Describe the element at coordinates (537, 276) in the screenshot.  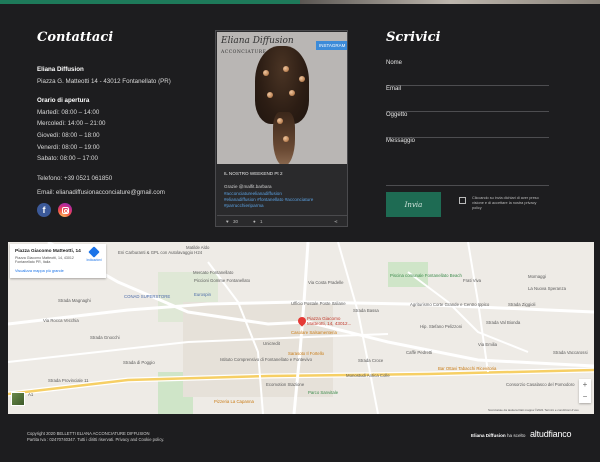
I see `map-label: Mornaggi` at that location.